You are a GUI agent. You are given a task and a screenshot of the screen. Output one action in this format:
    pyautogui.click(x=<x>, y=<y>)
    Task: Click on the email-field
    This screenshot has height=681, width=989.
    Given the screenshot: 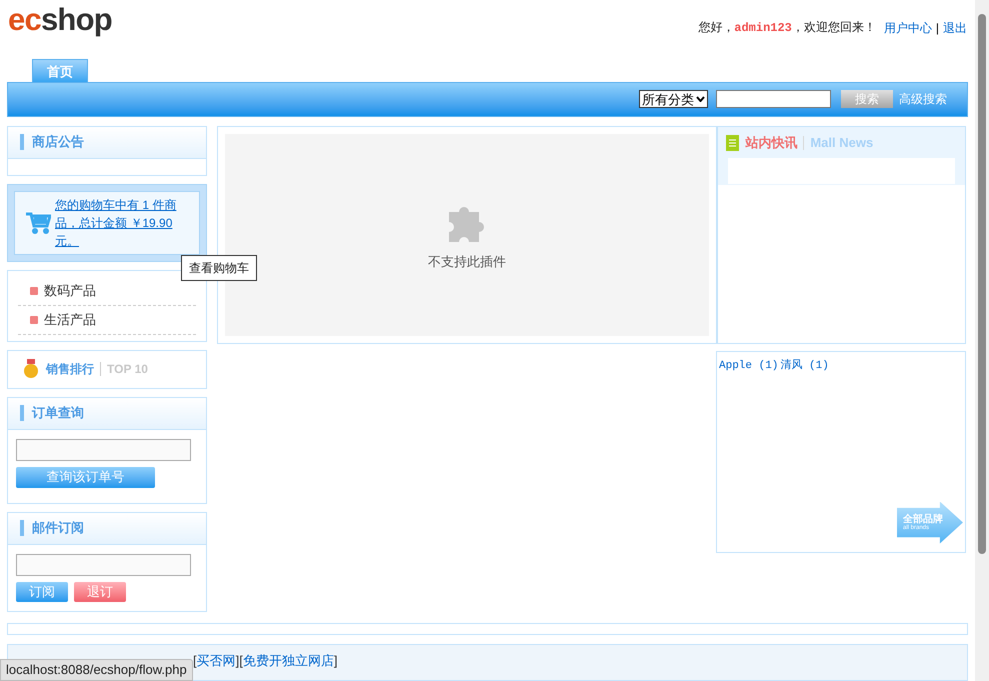 What is the action you would take?
    pyautogui.click(x=103, y=565)
    